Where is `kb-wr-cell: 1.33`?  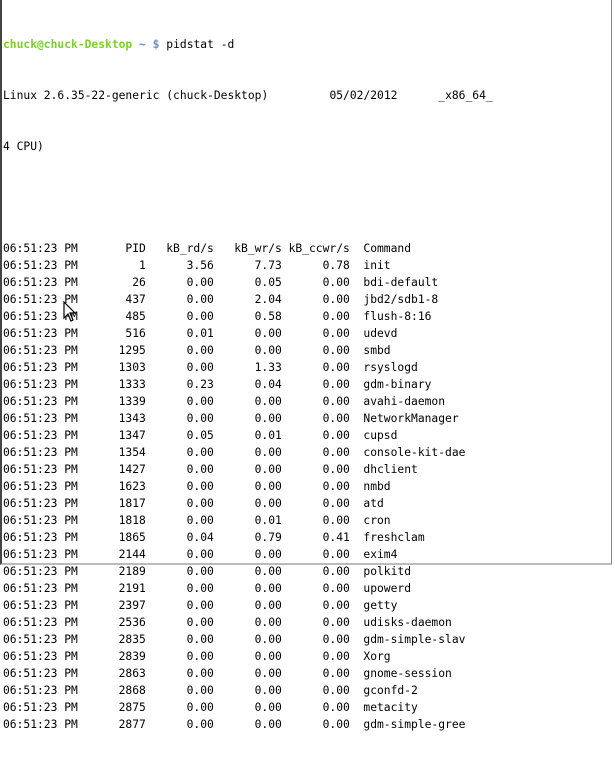
kb-wr-cell: 1.33 is located at coordinates (268, 367).